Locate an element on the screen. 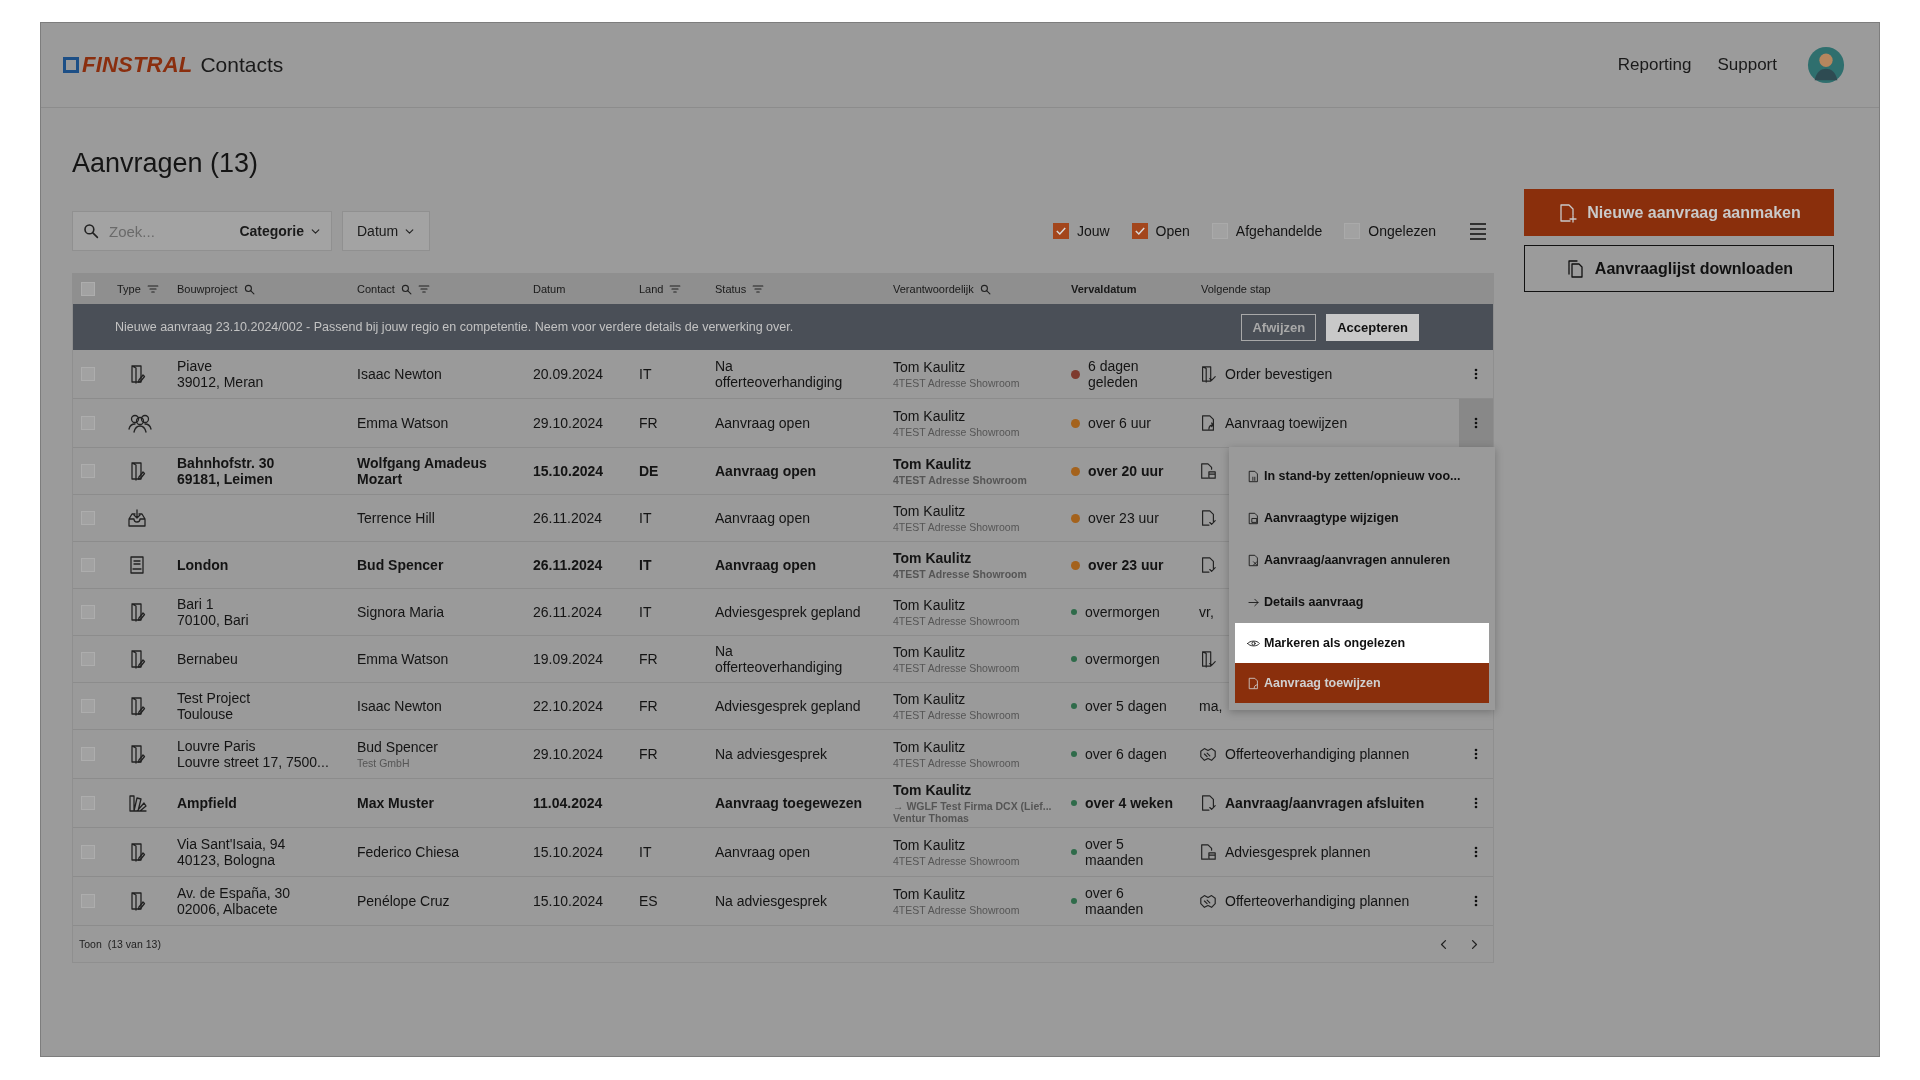  column-header: Vervaldatum is located at coordinates (1104, 289).